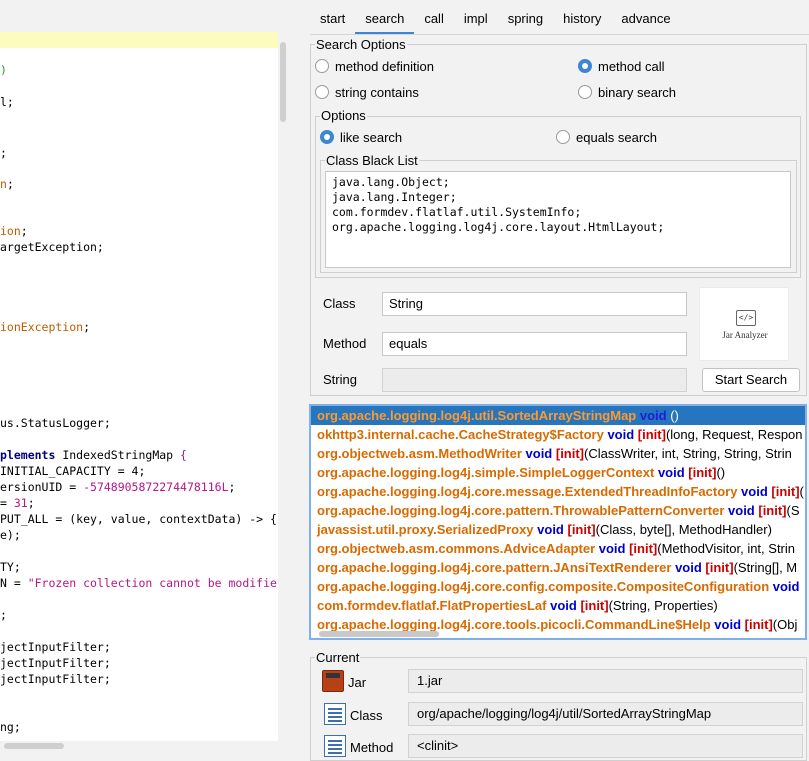 The height and width of the screenshot is (761, 809). What do you see at coordinates (534, 304) in the screenshot?
I see `class-input: String` at bounding box center [534, 304].